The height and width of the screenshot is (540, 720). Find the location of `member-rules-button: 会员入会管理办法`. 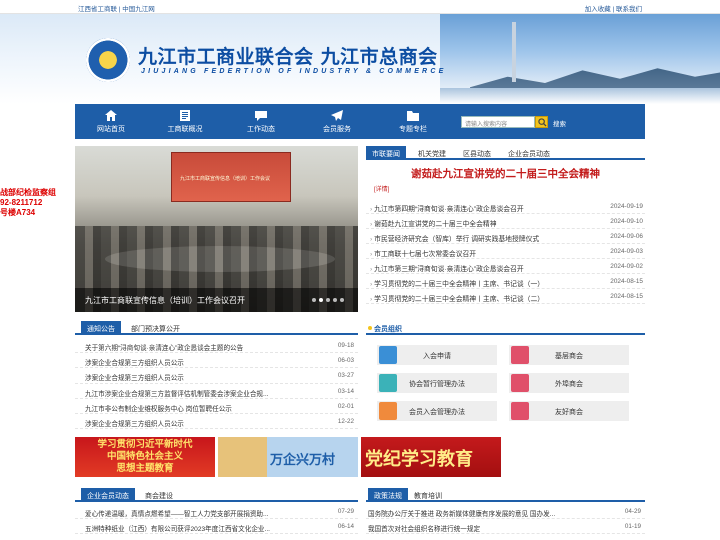

member-rules-button: 会员入会管理办法 is located at coordinates (437, 411).